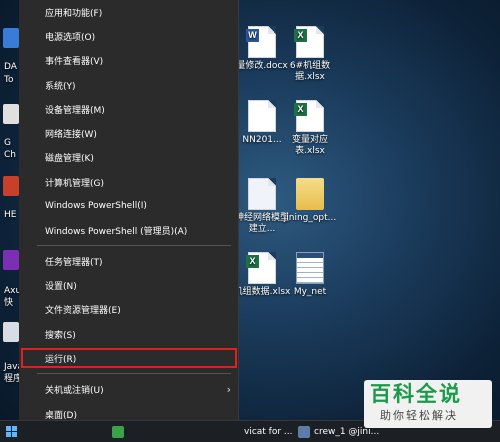 This screenshot has width=500, height=442. I want to click on menu-item-apps-features: 应用和功能(F), so click(129, 12).